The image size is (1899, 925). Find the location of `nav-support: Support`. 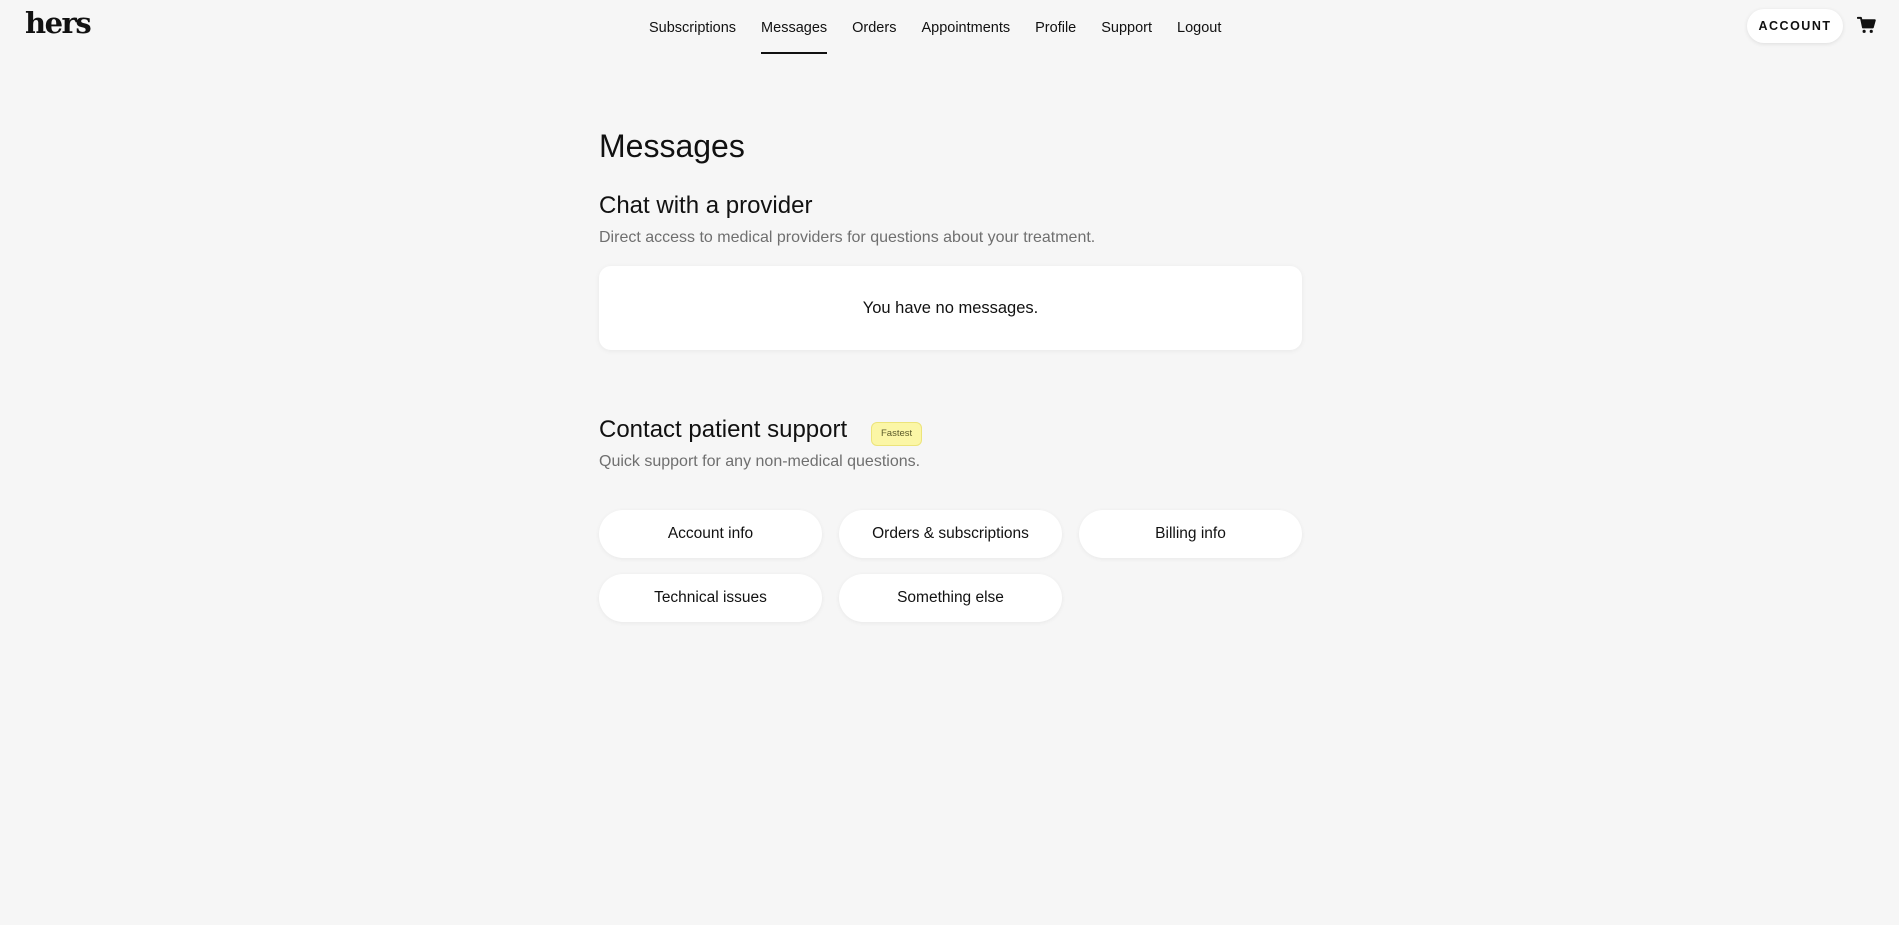

nav-support: Support is located at coordinates (1126, 28).